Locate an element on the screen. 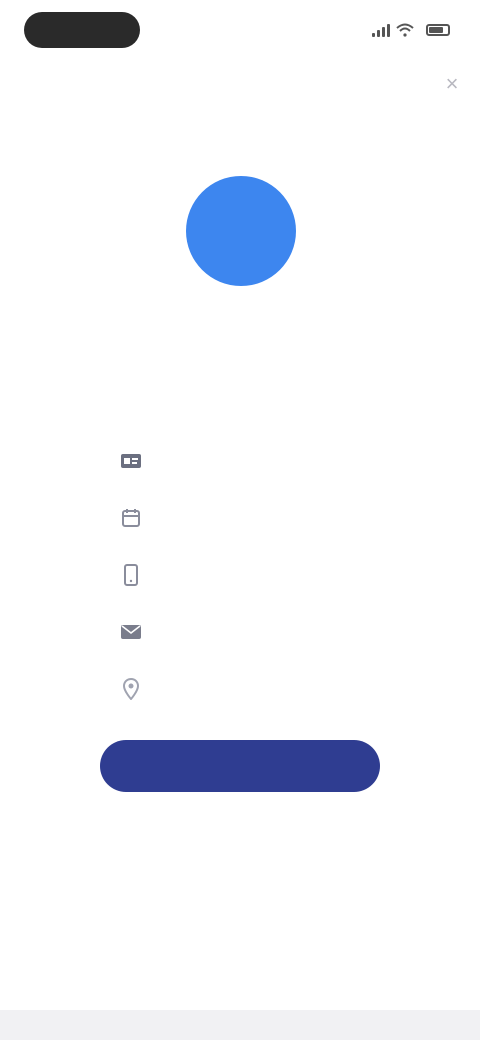 The image size is (480, 1040). status-indicators is located at coordinates (411, 30).